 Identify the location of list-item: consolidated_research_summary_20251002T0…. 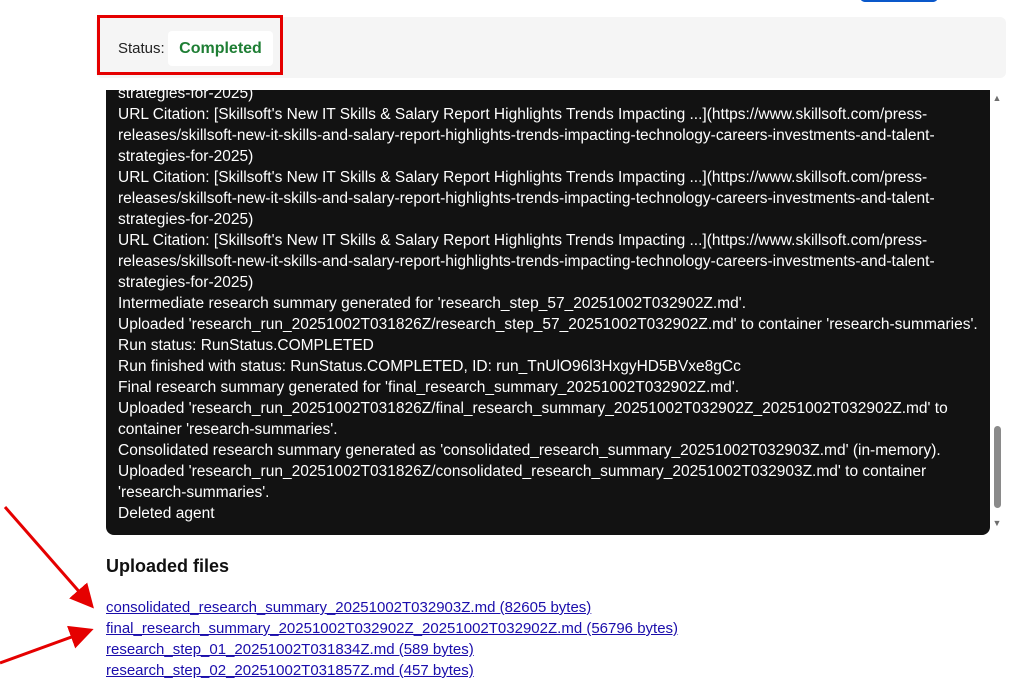
(392, 609).